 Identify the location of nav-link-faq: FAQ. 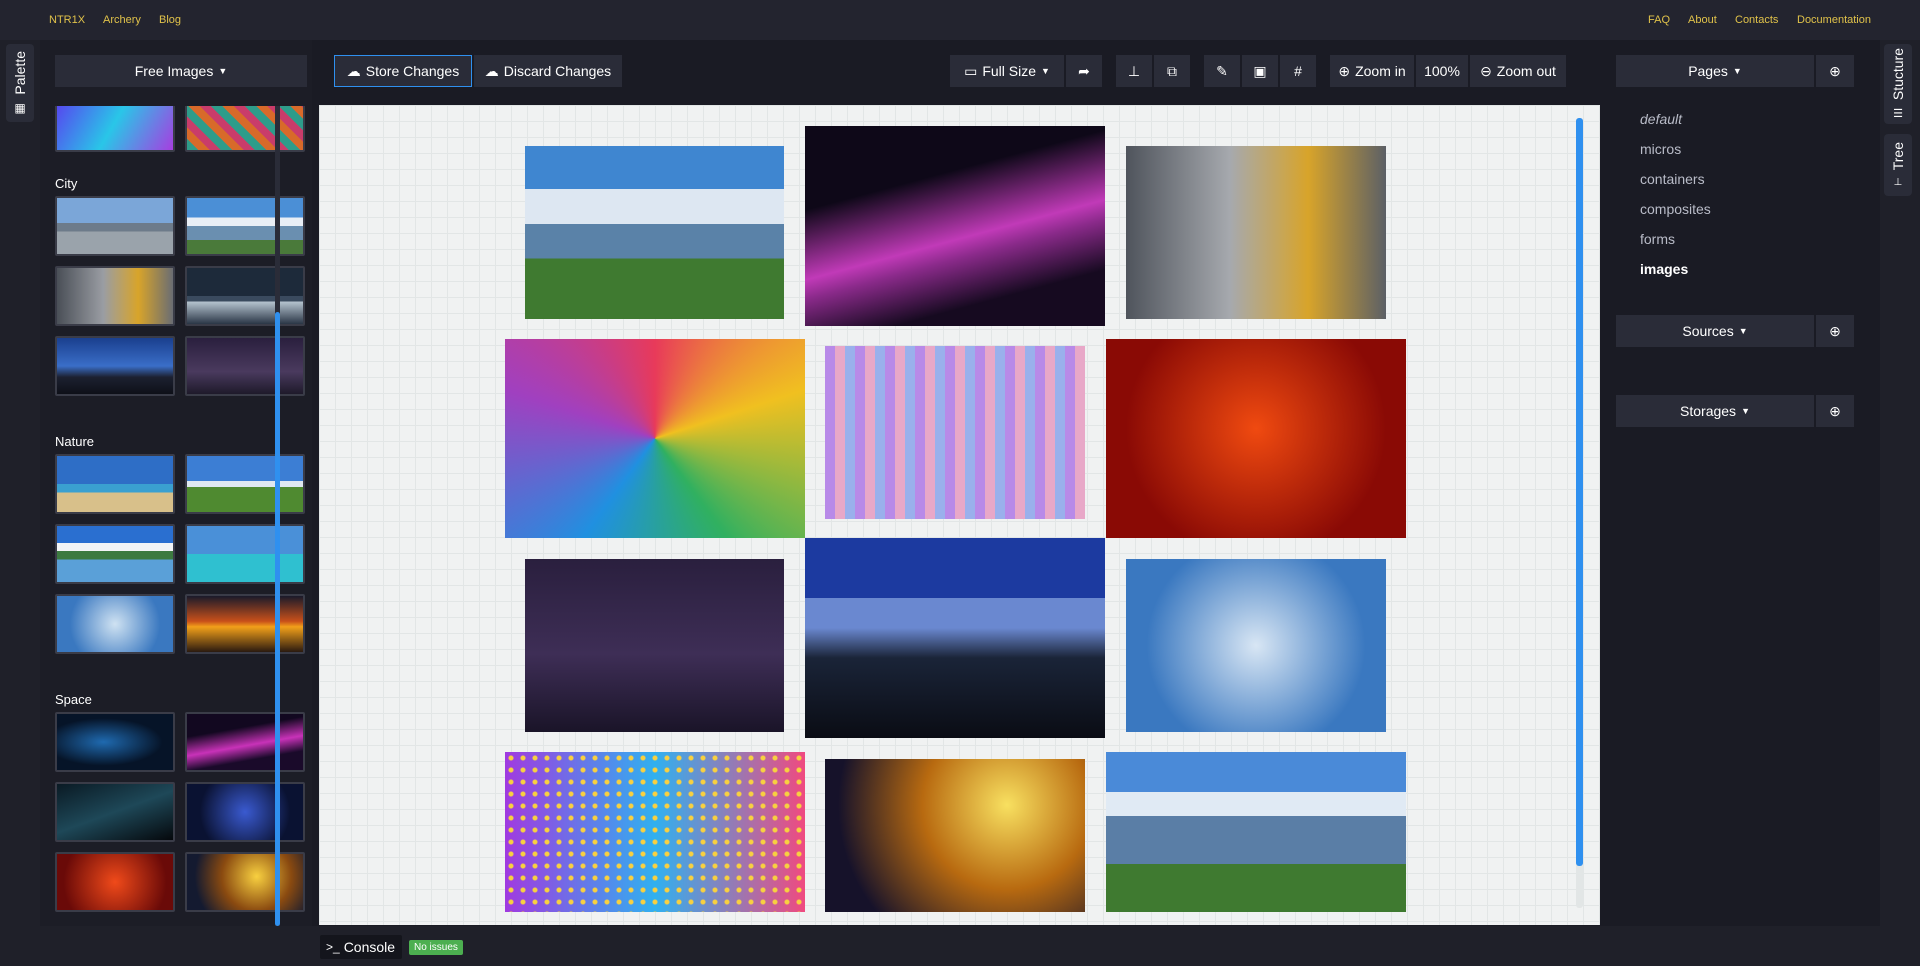
(1659, 20).